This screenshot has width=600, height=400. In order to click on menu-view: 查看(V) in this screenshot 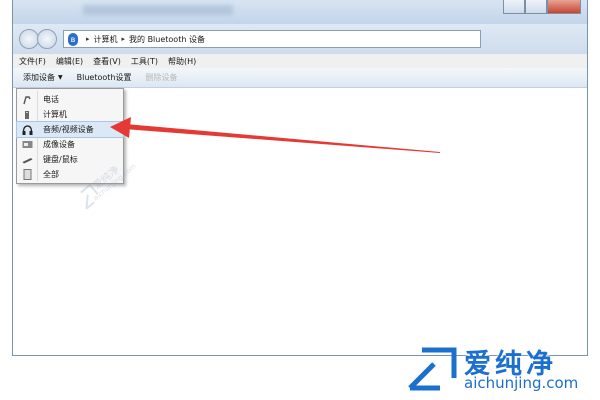, I will do `click(107, 61)`.